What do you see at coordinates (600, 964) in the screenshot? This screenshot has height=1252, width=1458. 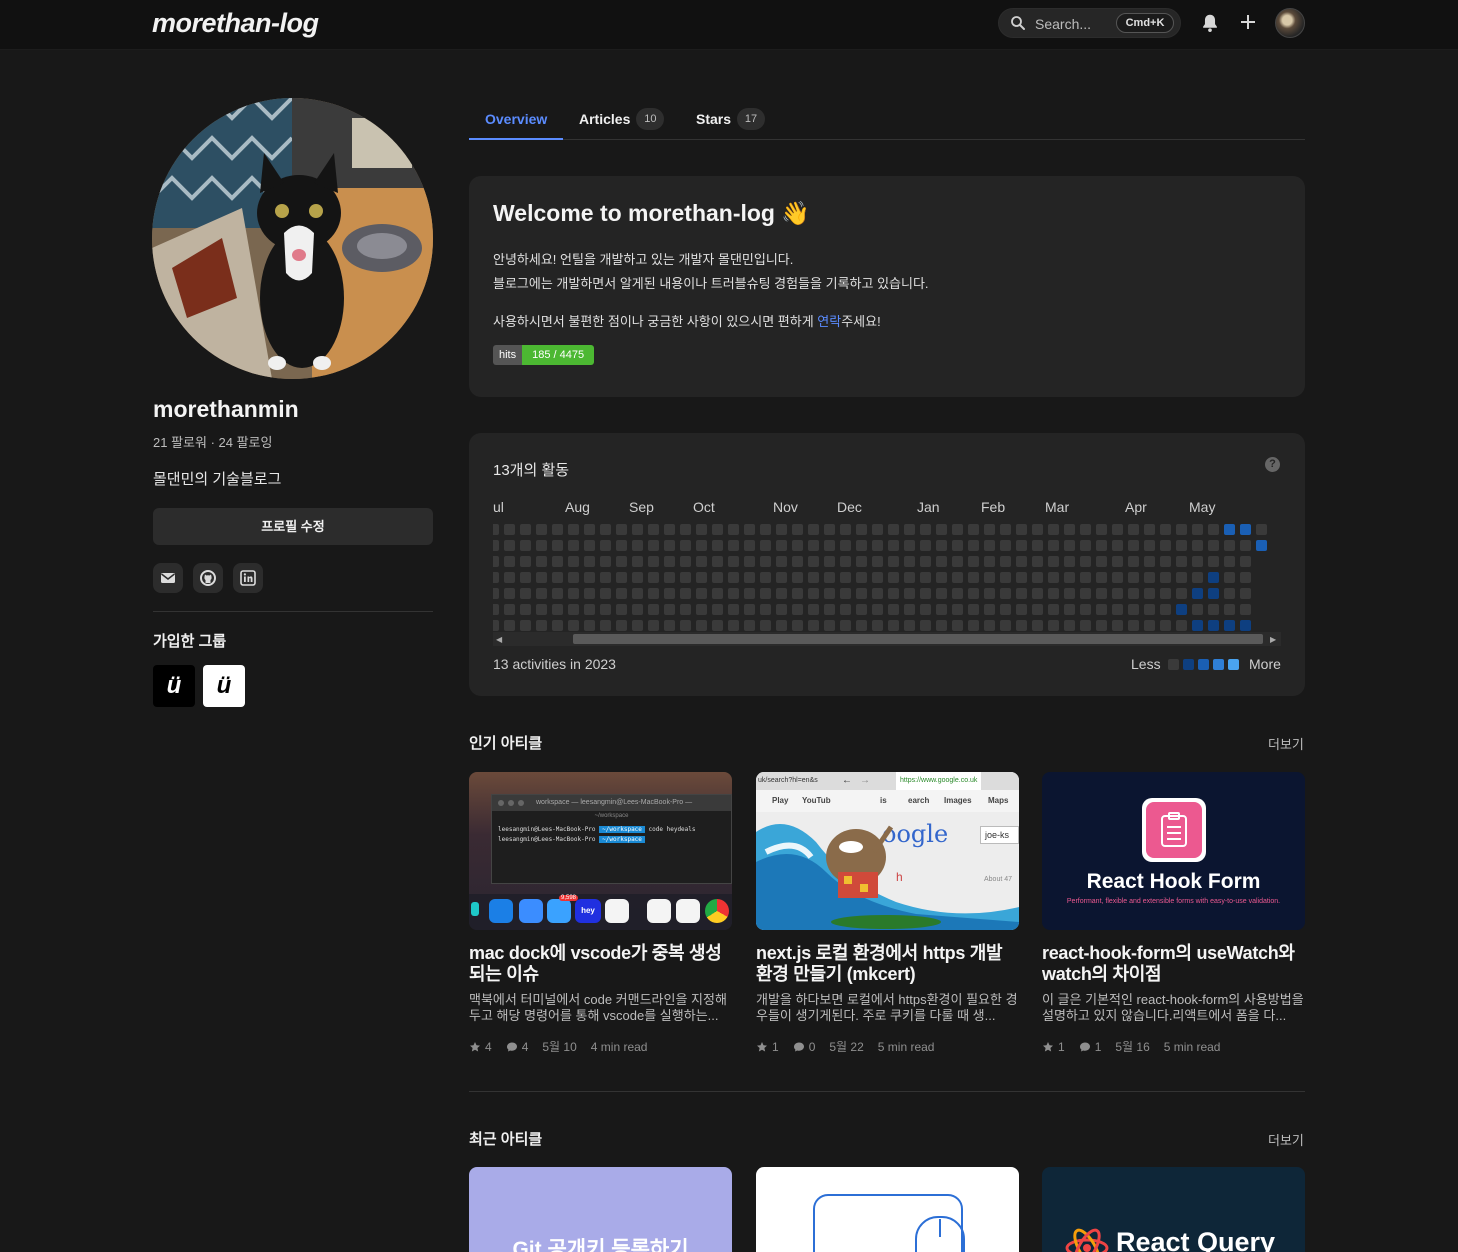 I see `article-title: mac dock에 vscode가 중복 생성되는 이슈` at bounding box center [600, 964].